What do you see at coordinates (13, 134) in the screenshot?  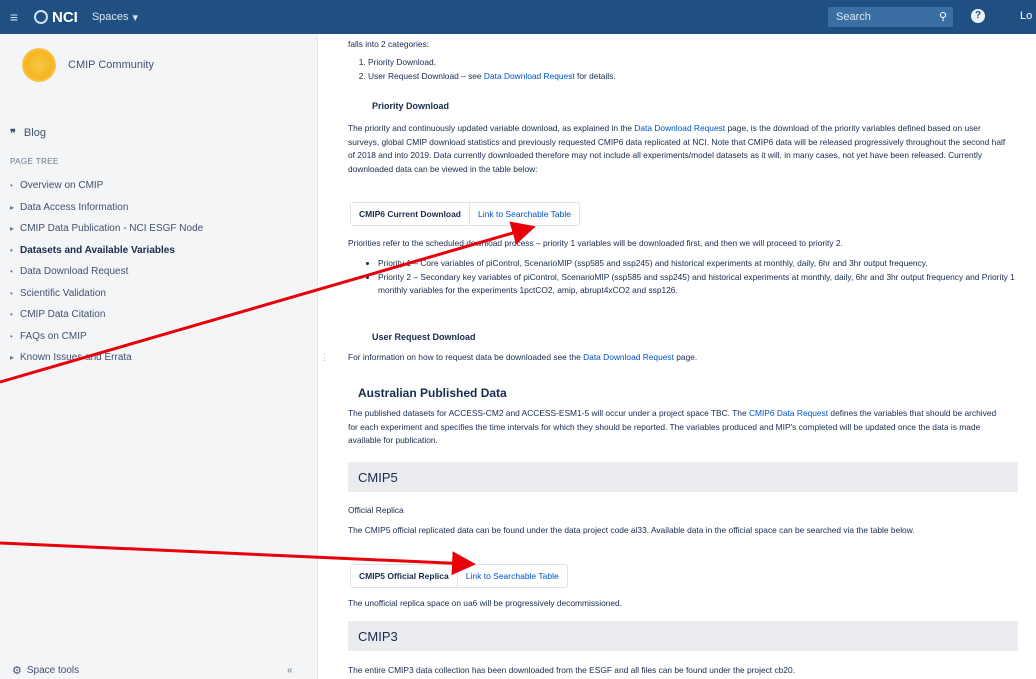 I see `blog-quote-icon: ❞` at bounding box center [13, 134].